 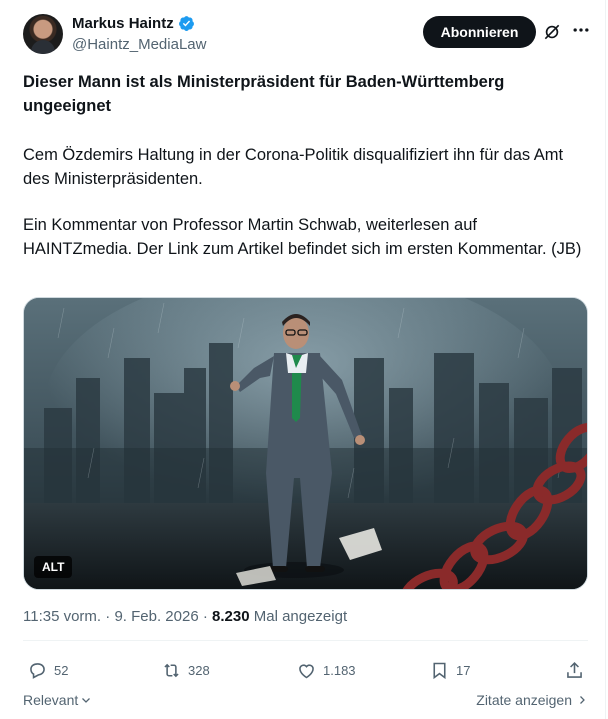 What do you see at coordinates (37, 670) in the screenshot?
I see `reply-icon` at bounding box center [37, 670].